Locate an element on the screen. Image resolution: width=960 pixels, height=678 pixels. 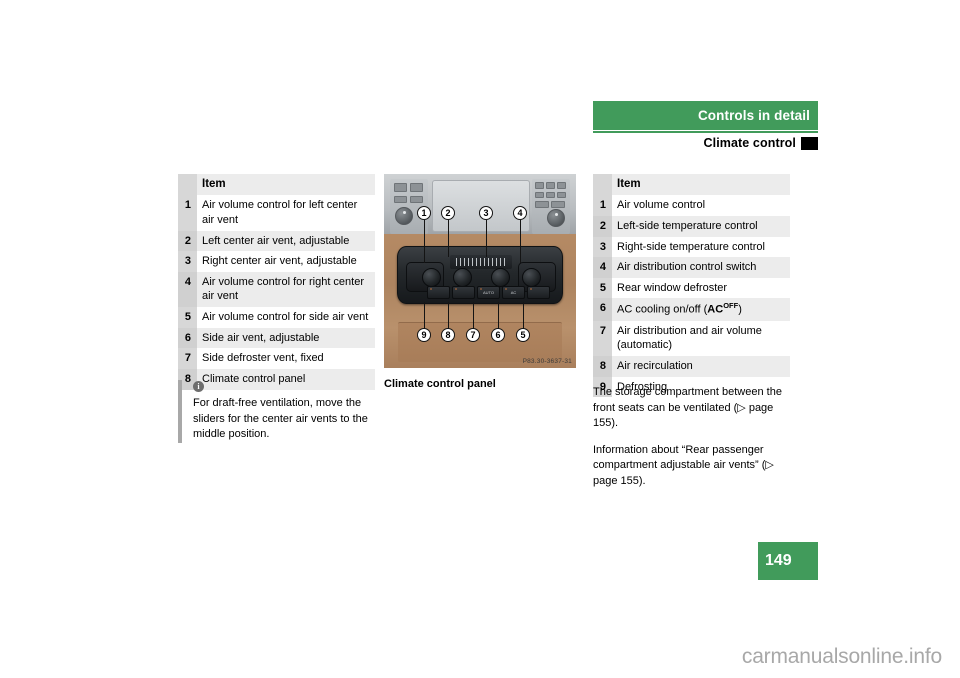
table-row: 7 Side defroster vent, fixed is located at coordinates (276, 358).